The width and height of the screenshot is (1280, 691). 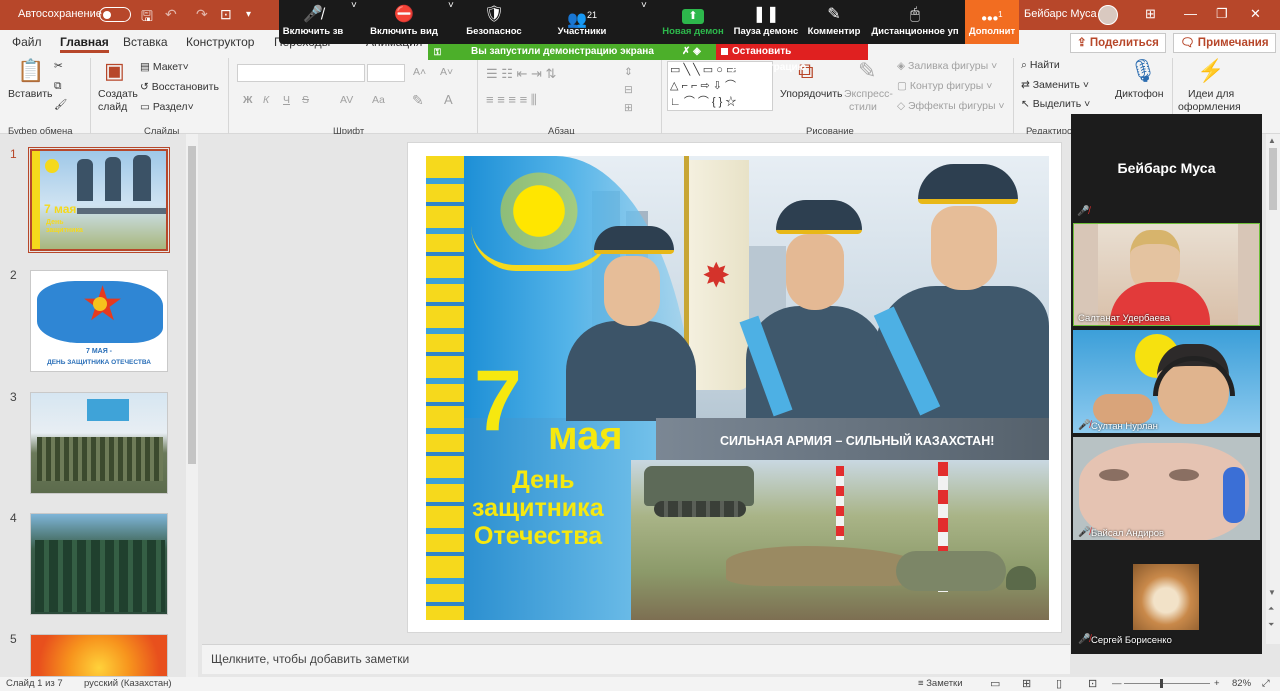 What do you see at coordinates (115, 14) in the screenshot?
I see `autosave-toggle` at bounding box center [115, 14].